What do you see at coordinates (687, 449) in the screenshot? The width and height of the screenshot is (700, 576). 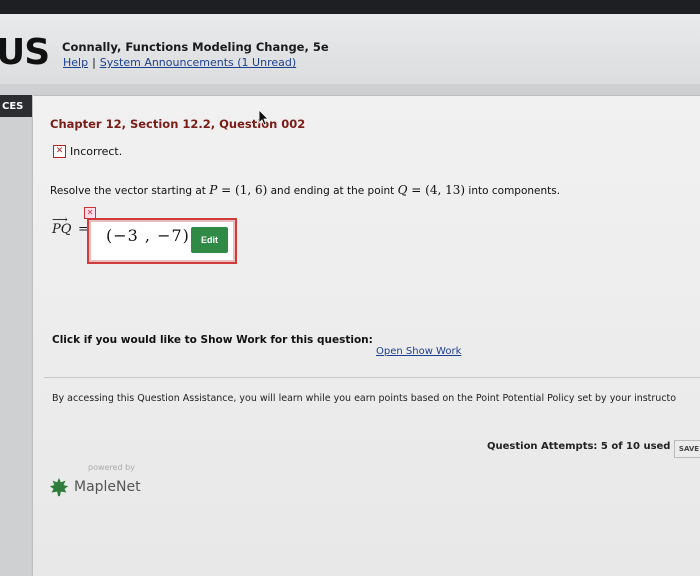 I see `save-button: SAVE` at bounding box center [687, 449].